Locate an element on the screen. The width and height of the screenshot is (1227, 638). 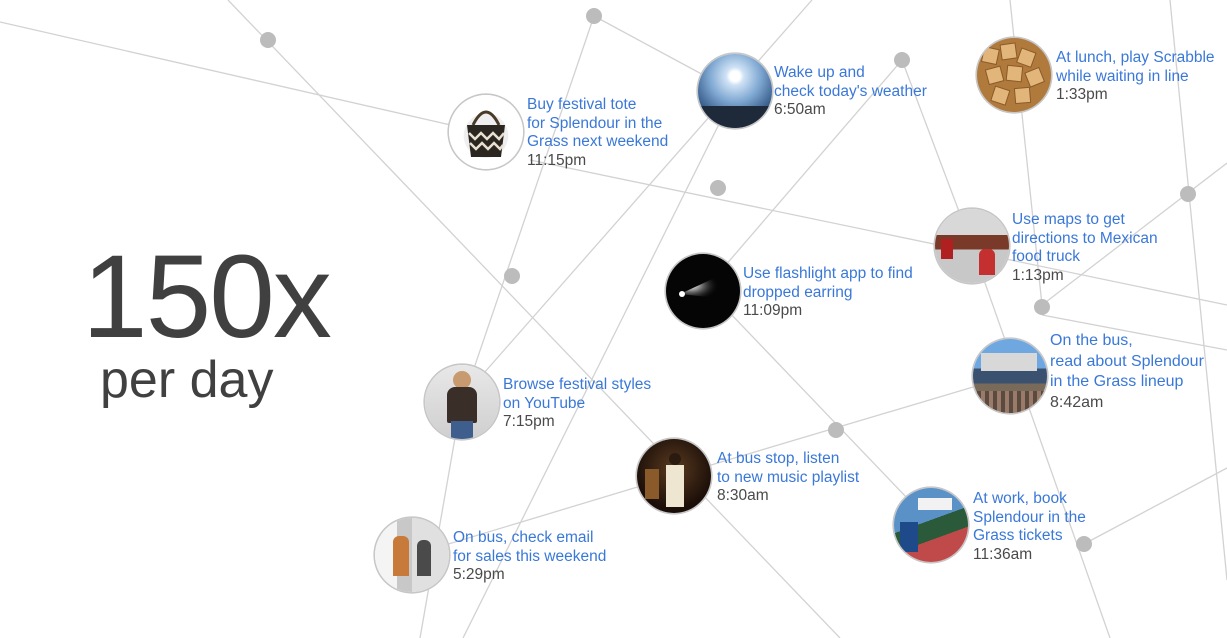
caption-line: check today's weather is located at coordinates (850, 91).